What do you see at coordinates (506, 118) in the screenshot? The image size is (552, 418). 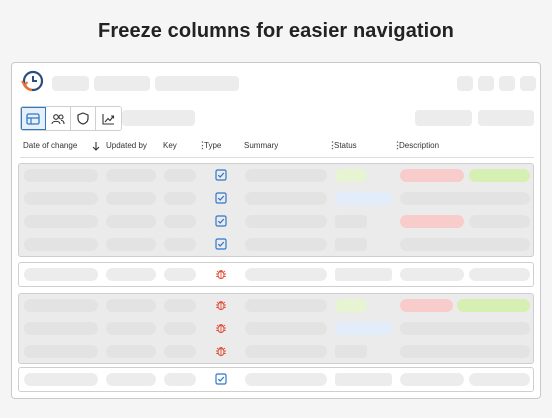 I see `settings-placeholder` at bounding box center [506, 118].